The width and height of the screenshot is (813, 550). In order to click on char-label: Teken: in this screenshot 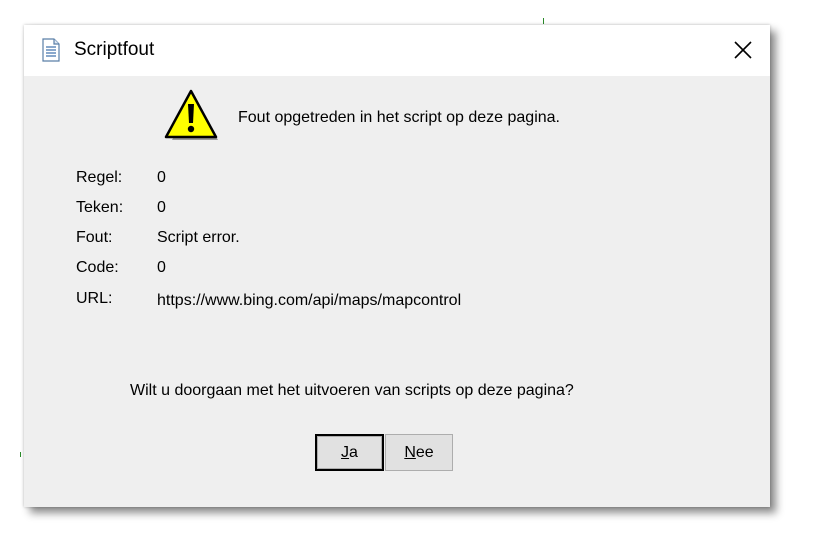, I will do `click(100, 207)`.